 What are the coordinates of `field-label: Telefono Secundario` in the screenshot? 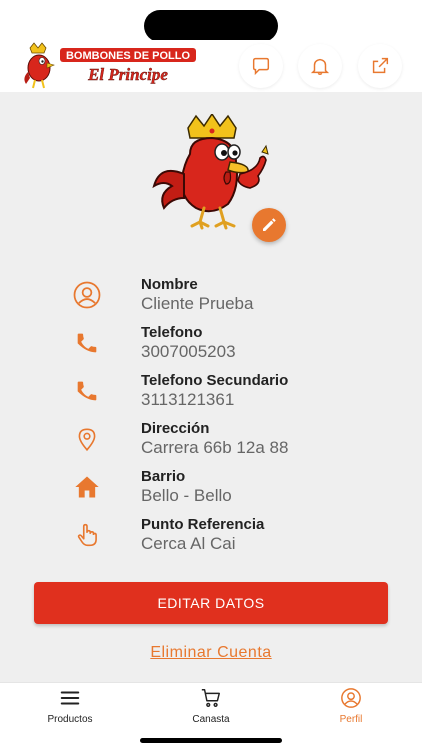 It's located at (215, 380).